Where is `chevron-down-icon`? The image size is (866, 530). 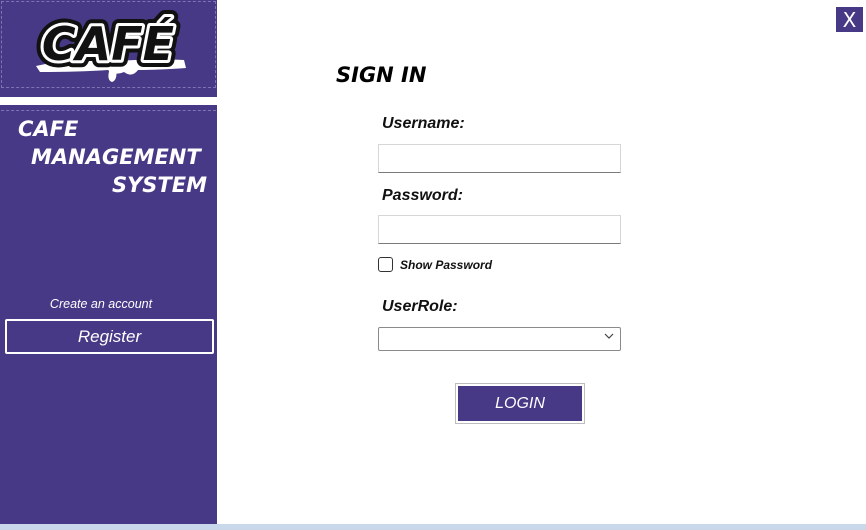 chevron-down-icon is located at coordinates (609, 336).